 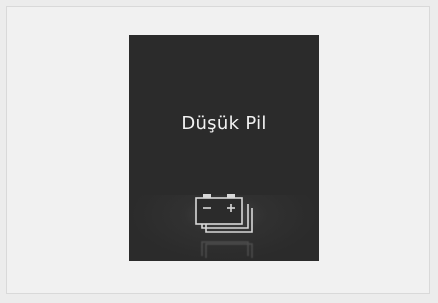 I want to click on battery-terminal-negative, so click(x=207, y=196).